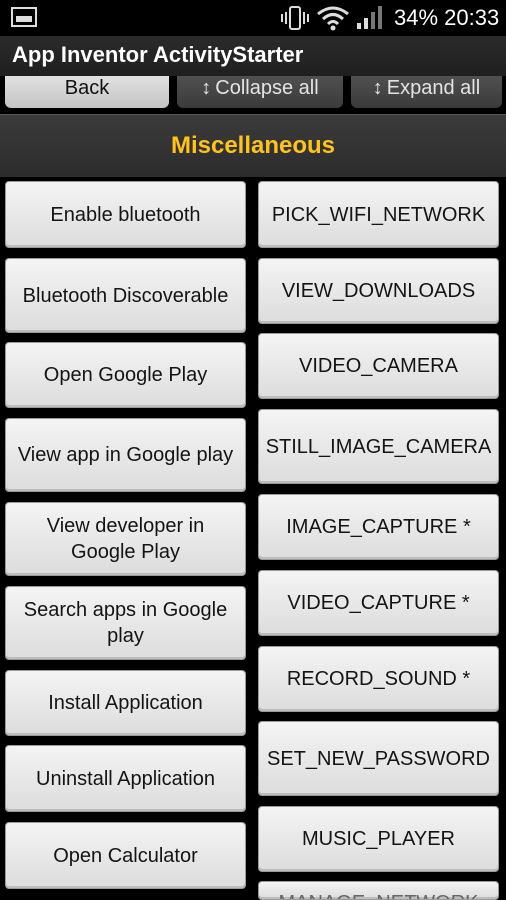  What do you see at coordinates (87, 87) in the screenshot?
I see `back-button-label: Back` at bounding box center [87, 87].